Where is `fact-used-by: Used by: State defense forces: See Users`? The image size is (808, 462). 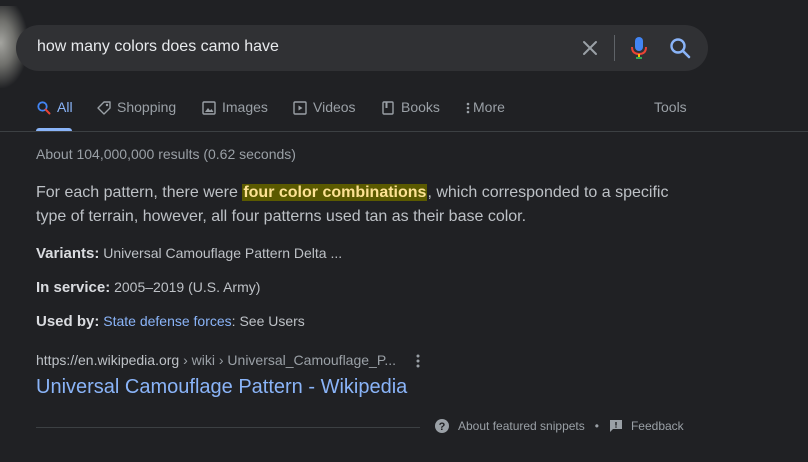
fact-used-by: Used by: State defense forces: See Users is located at coordinates (170, 321).